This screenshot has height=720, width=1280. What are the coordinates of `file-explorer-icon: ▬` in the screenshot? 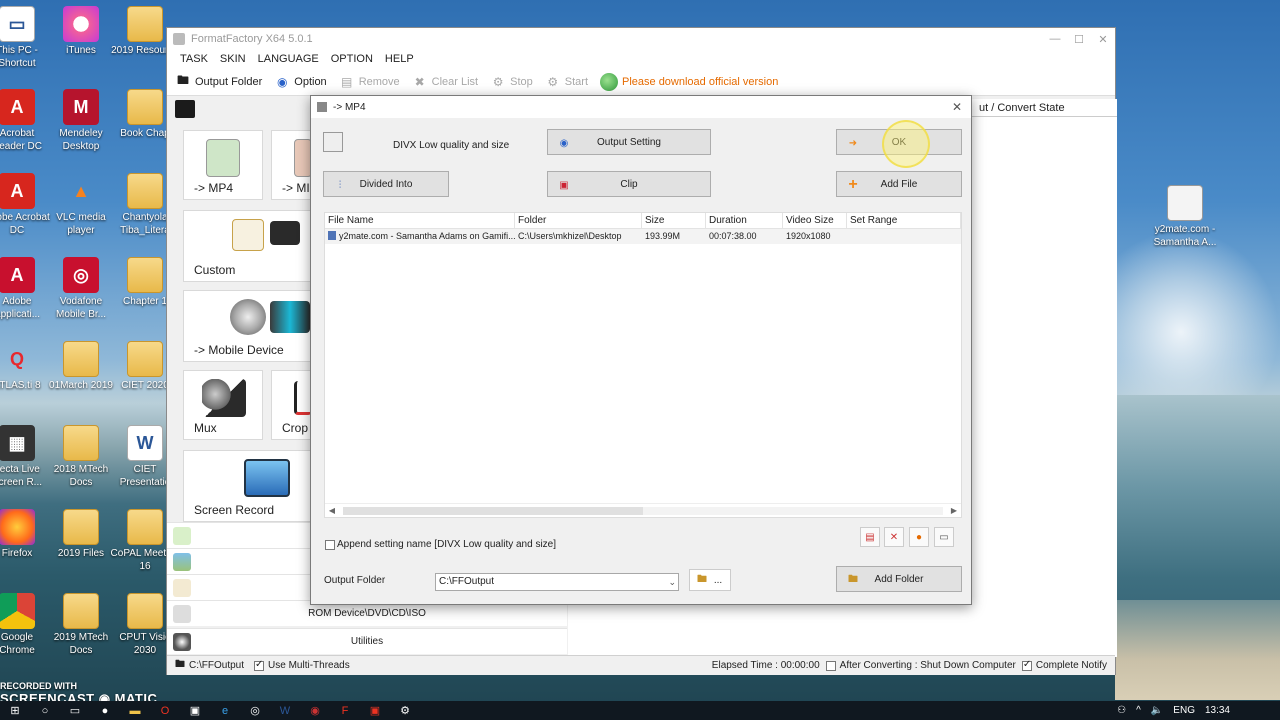 It's located at (135, 710).